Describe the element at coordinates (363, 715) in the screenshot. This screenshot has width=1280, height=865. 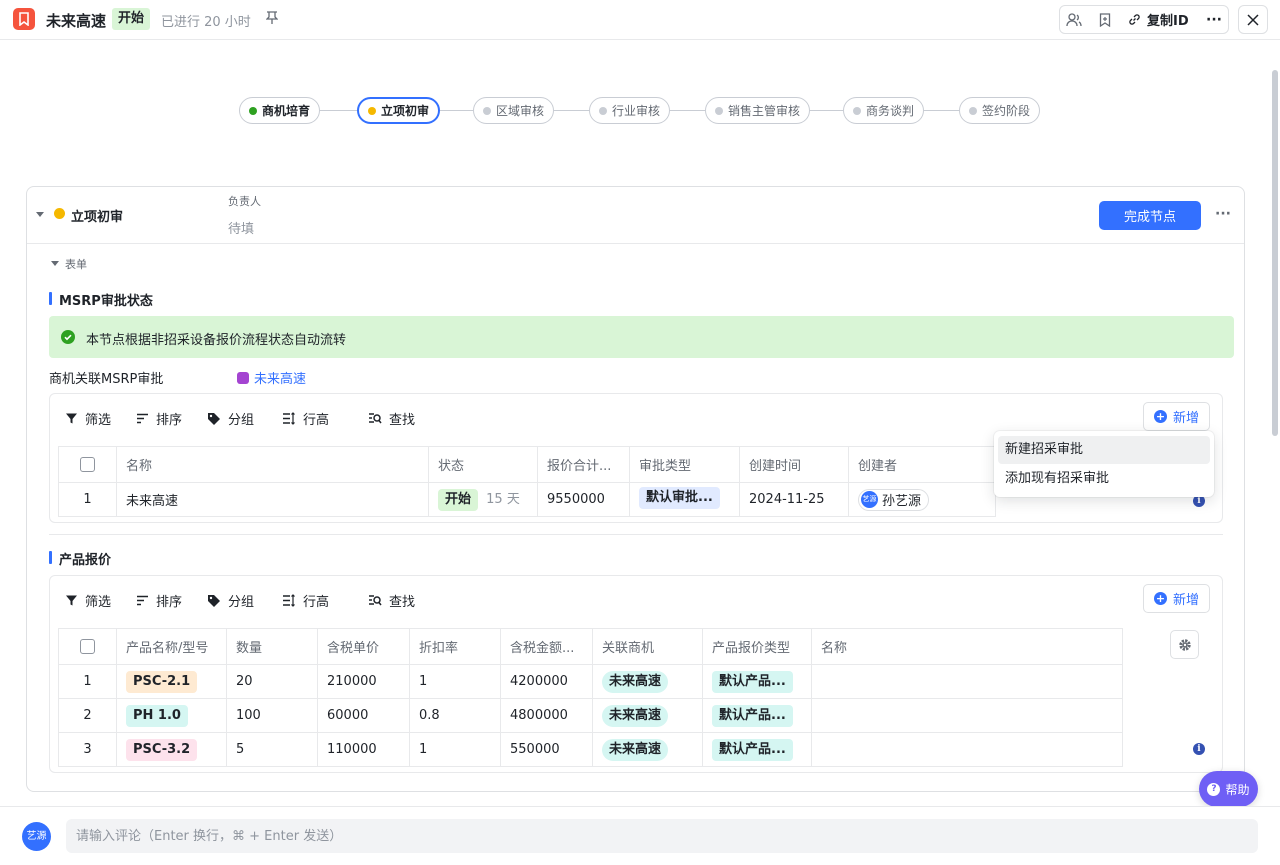
I see `cell-unit-price: 60000` at that location.